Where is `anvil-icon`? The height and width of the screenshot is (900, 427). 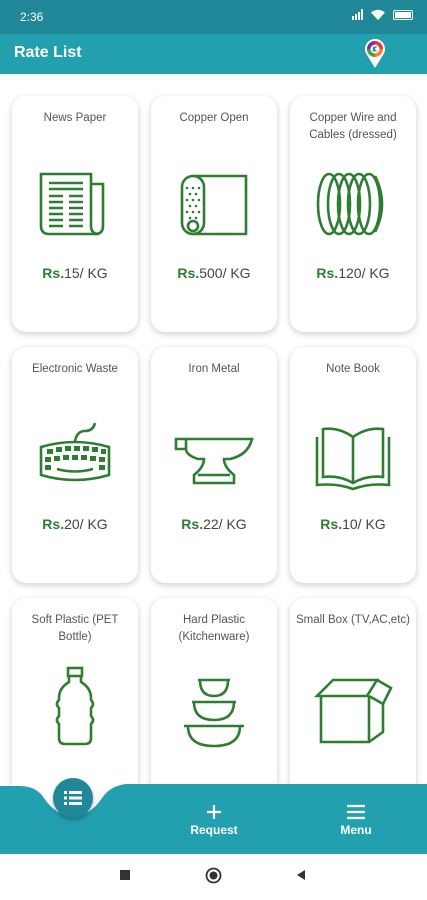
anvil-icon is located at coordinates (214, 455).